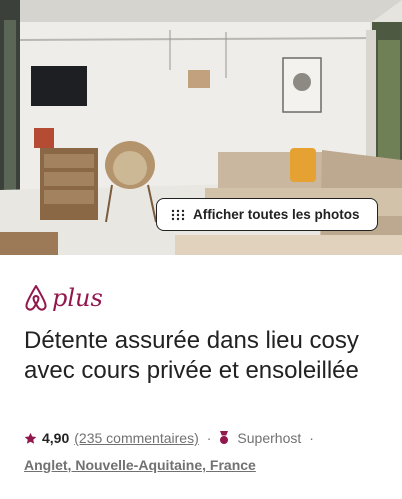 Image resolution: width=402 pixels, height=499 pixels. Describe the element at coordinates (140, 465) in the screenshot. I see `location-link: Anglet, Nouvelle-Aquitaine, France` at that location.